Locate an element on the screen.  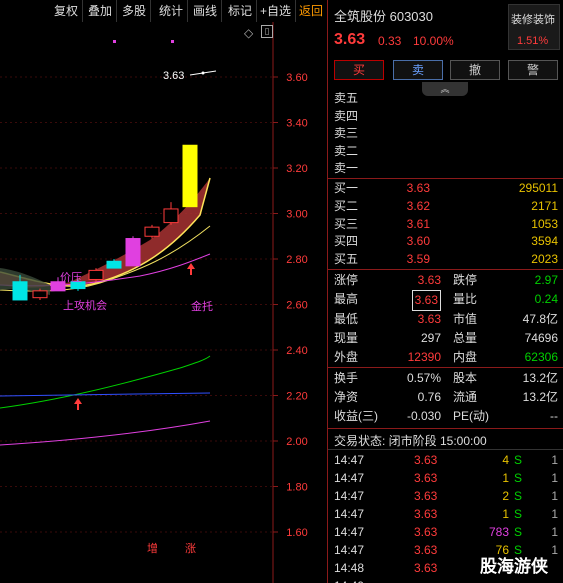
sell-button: 卖 is located at coordinates (418, 70).